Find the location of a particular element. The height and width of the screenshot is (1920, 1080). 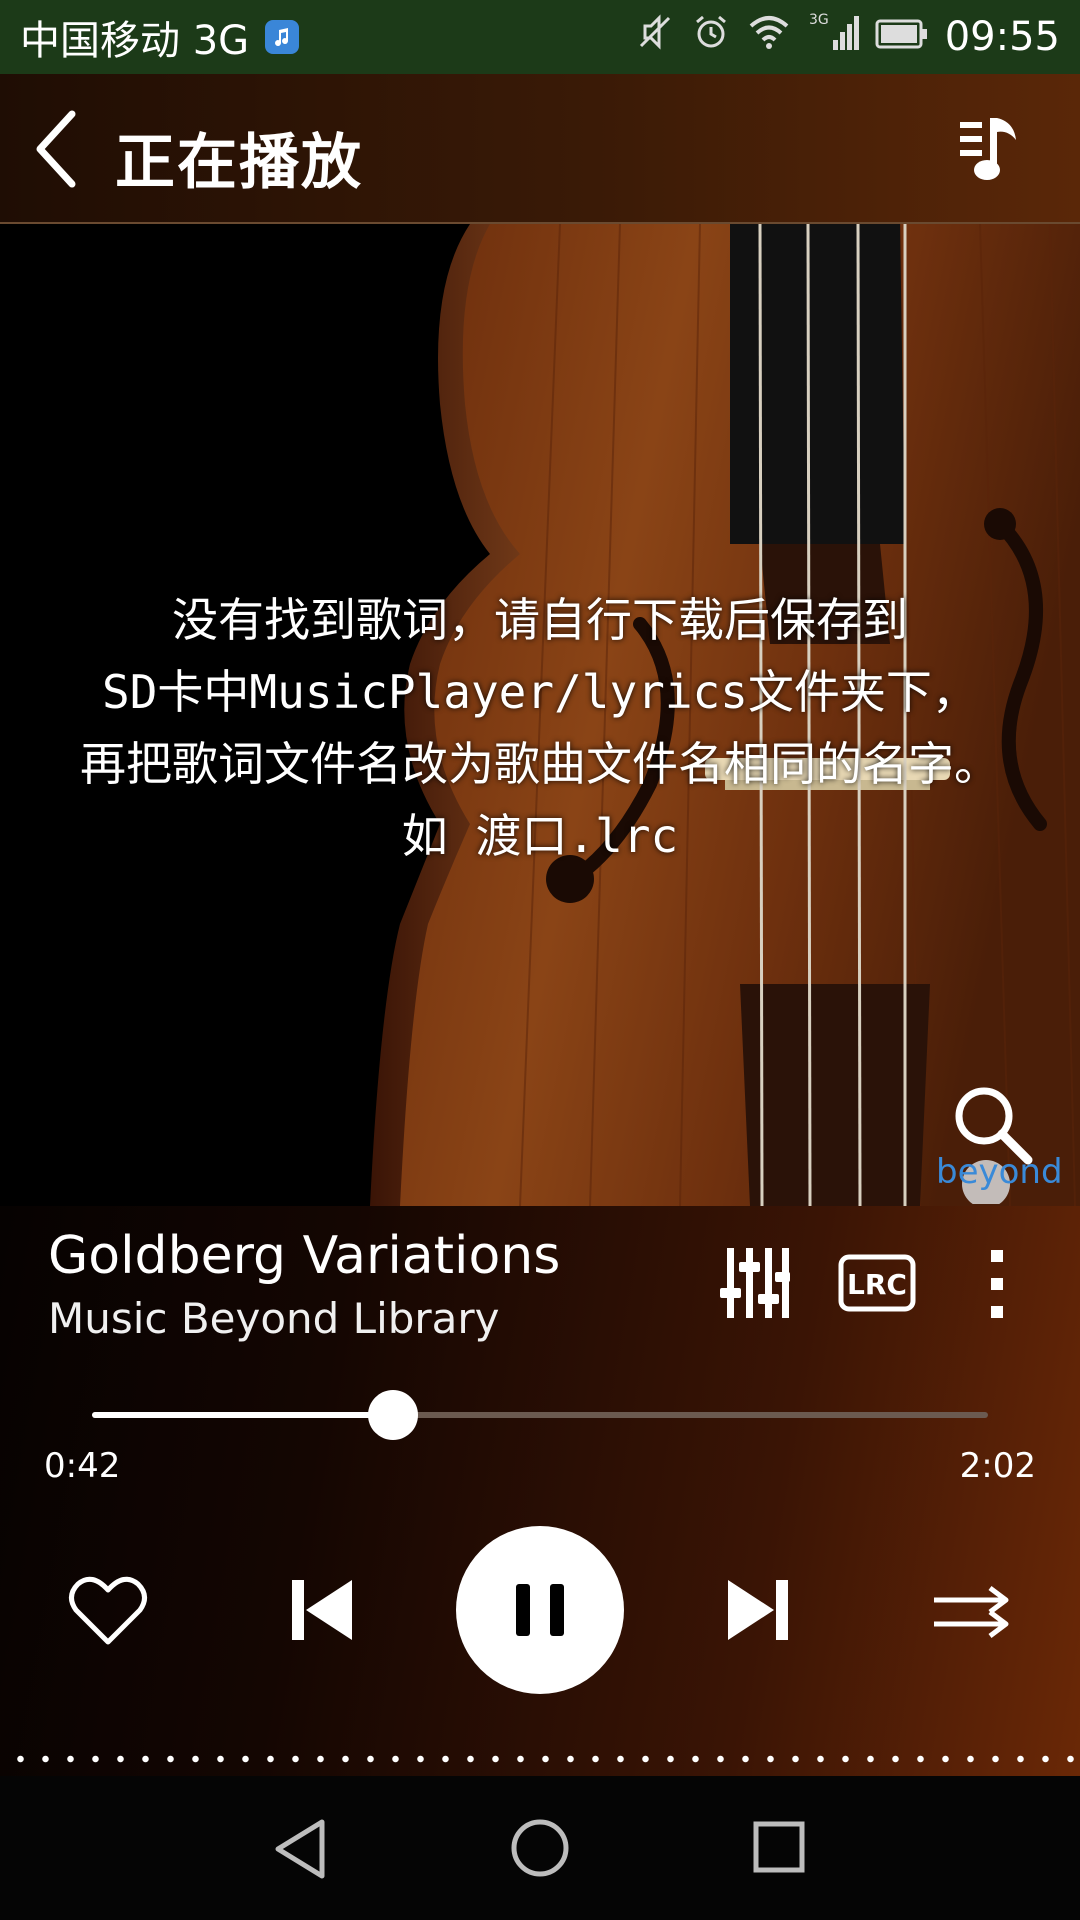

logo-text: beyond is located at coordinates (999, 1172).